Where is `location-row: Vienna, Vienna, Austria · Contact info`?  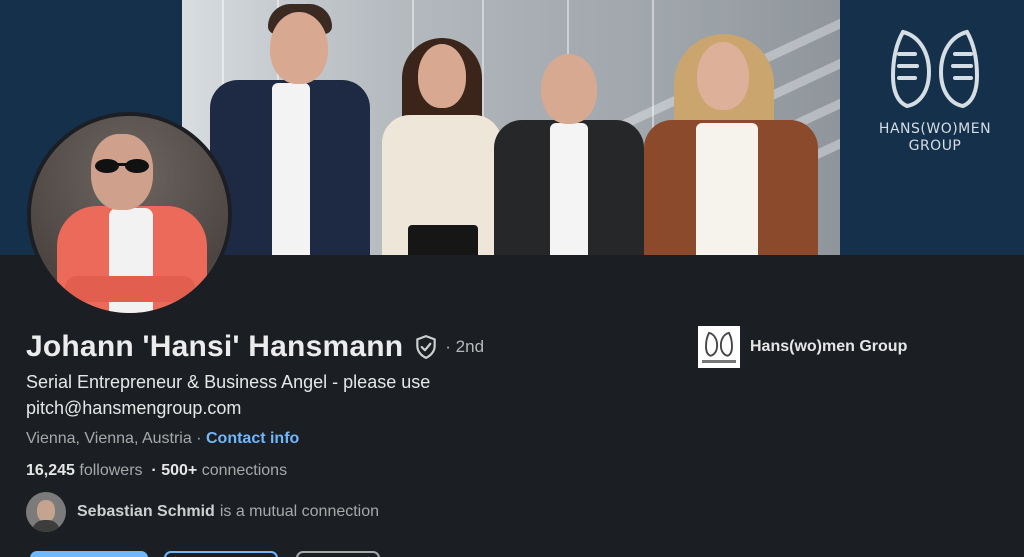 location-row: Vienna, Vienna, Austria · Contact info is located at coordinates (162, 439).